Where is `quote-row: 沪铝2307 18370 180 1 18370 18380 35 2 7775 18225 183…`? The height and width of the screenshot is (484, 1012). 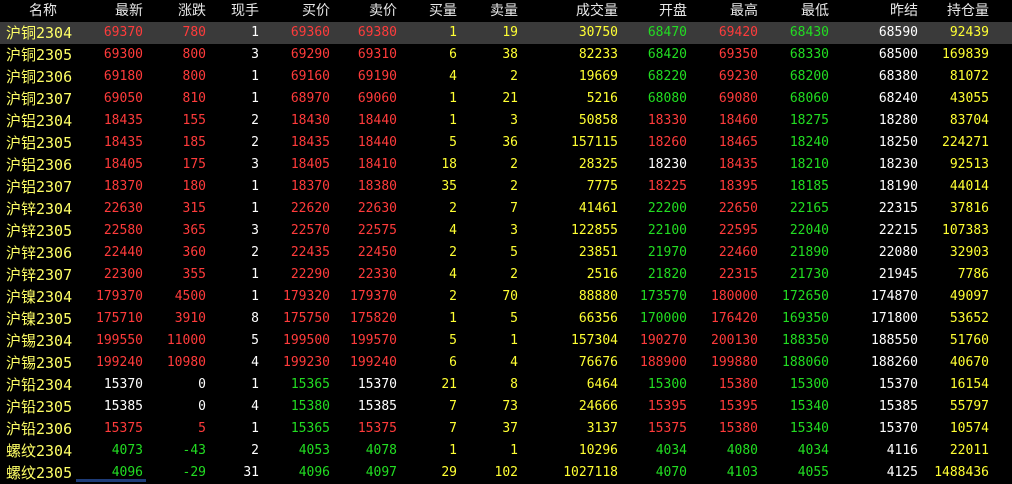 quote-row: 沪铝2307 18370 180 1 18370 18380 35 2 7775 18225 183… is located at coordinates (506, 187).